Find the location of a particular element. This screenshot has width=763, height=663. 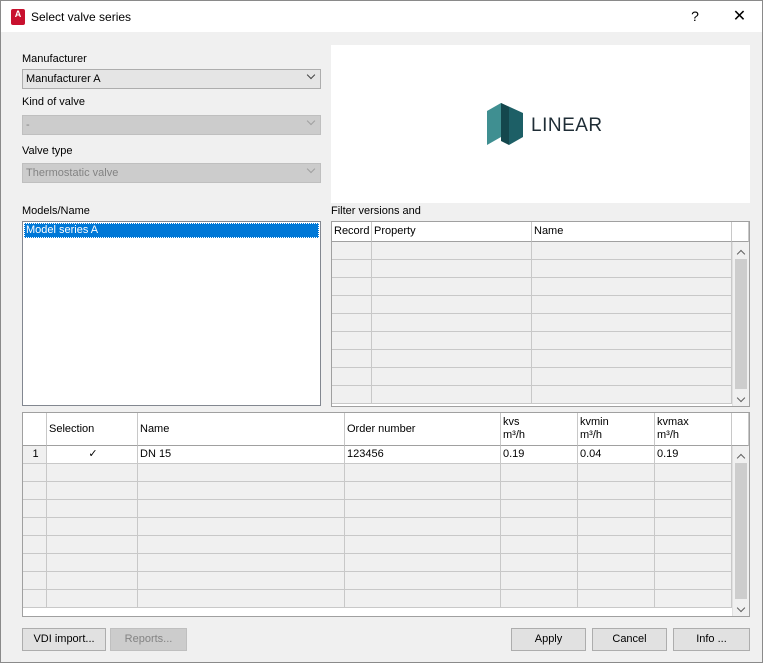

row-index: 1 is located at coordinates (35, 455).